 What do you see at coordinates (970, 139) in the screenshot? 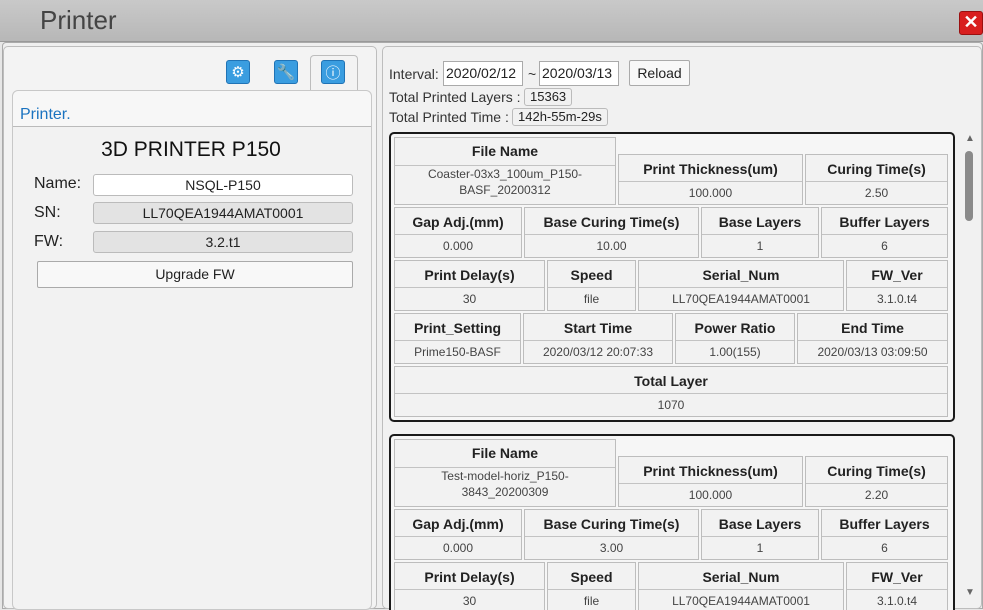
I see `scroll-up-icon: ▲` at bounding box center [970, 139].